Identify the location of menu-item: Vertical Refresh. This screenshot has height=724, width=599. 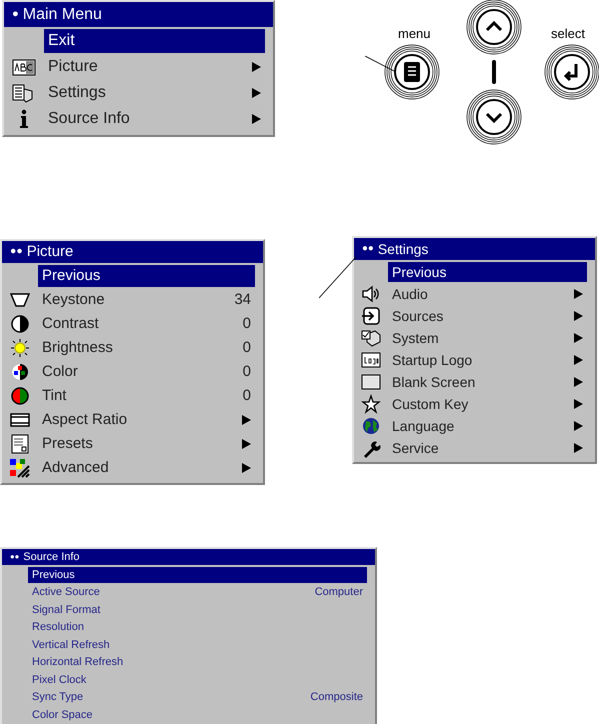
(197, 644).